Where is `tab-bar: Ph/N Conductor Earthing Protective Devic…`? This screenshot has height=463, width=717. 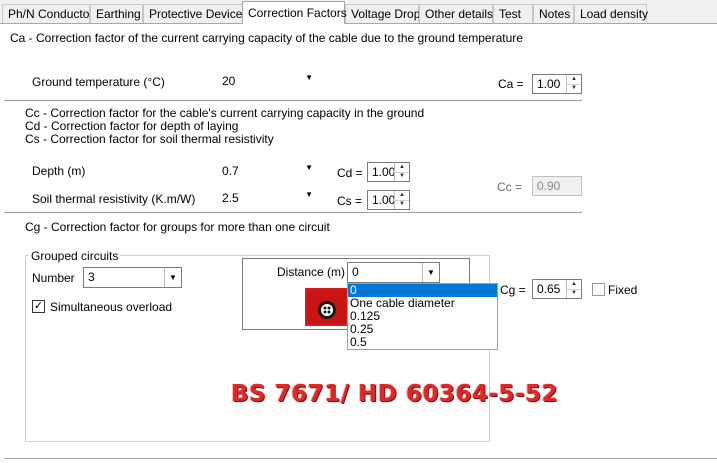 tab-bar: Ph/N Conductor Earthing Protective Devic… is located at coordinates (358, 12).